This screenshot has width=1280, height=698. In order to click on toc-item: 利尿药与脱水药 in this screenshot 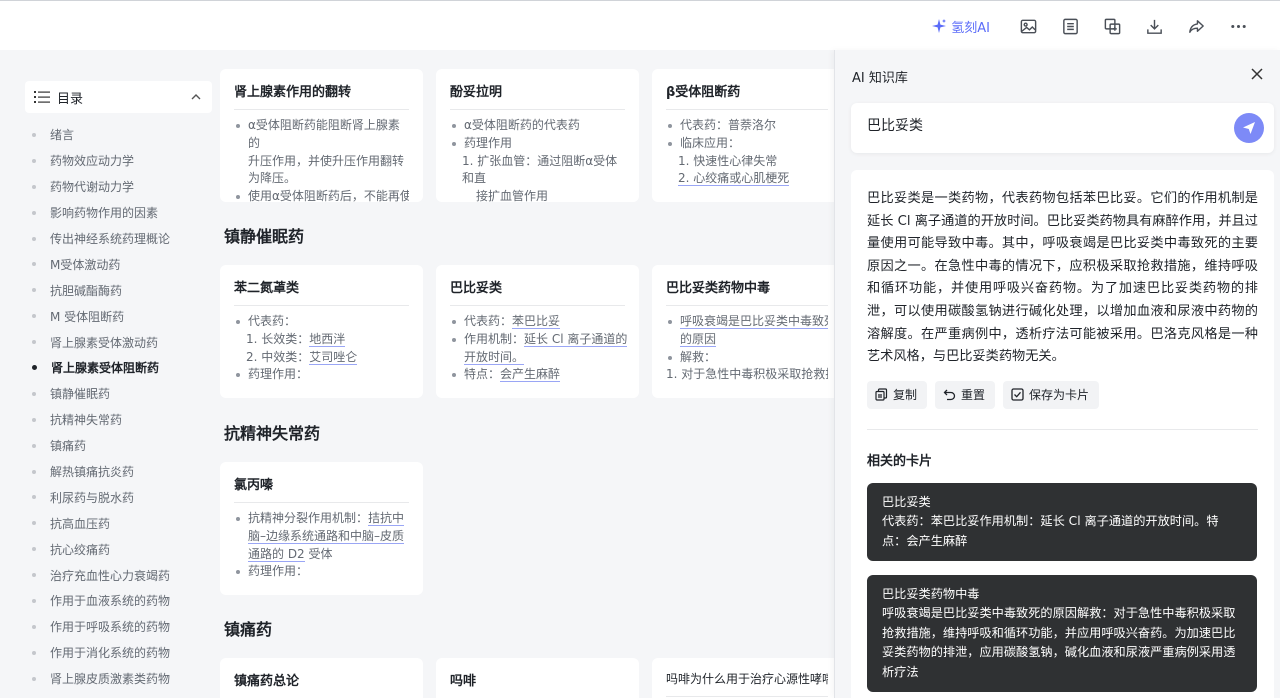, I will do `click(122, 497)`.